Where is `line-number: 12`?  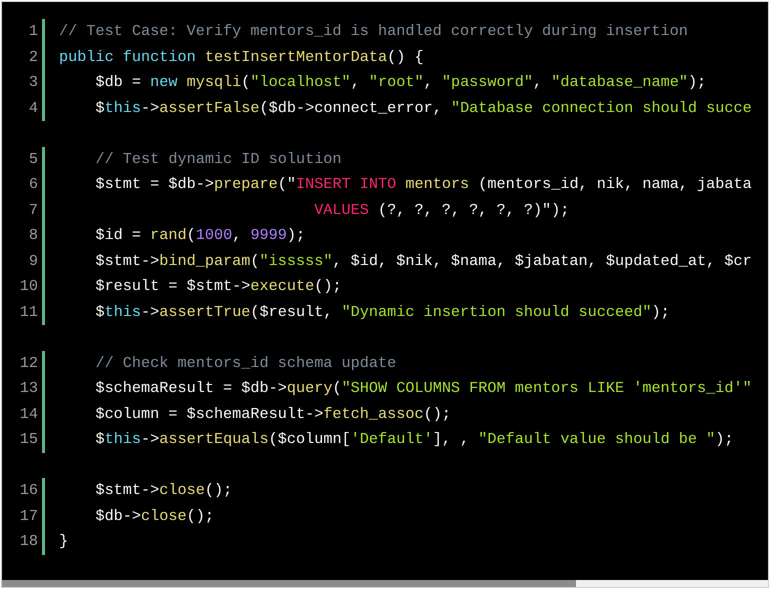 line-number: 12 is located at coordinates (28, 363).